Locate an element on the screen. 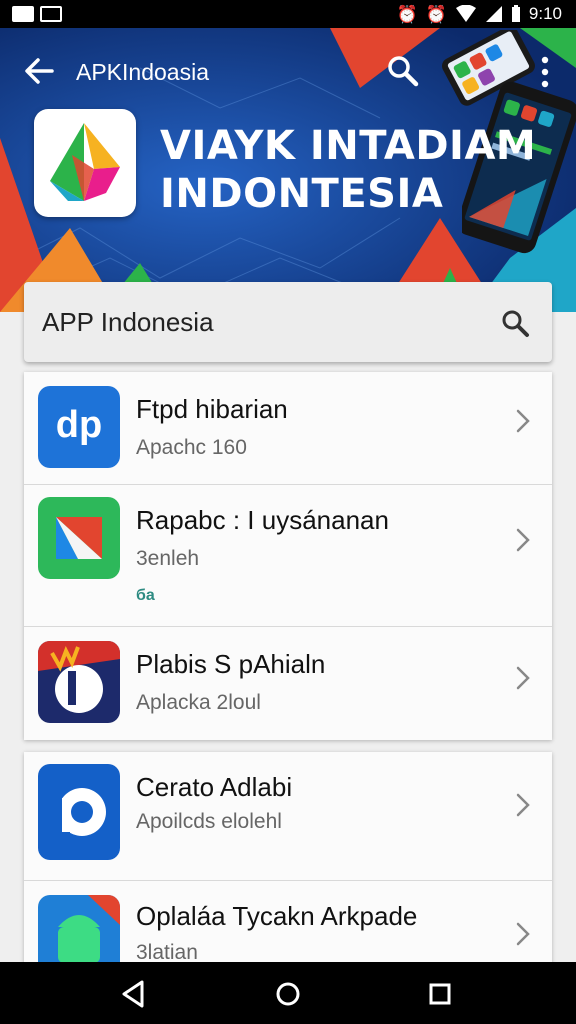  more-vert-icon is located at coordinates (545, 72).